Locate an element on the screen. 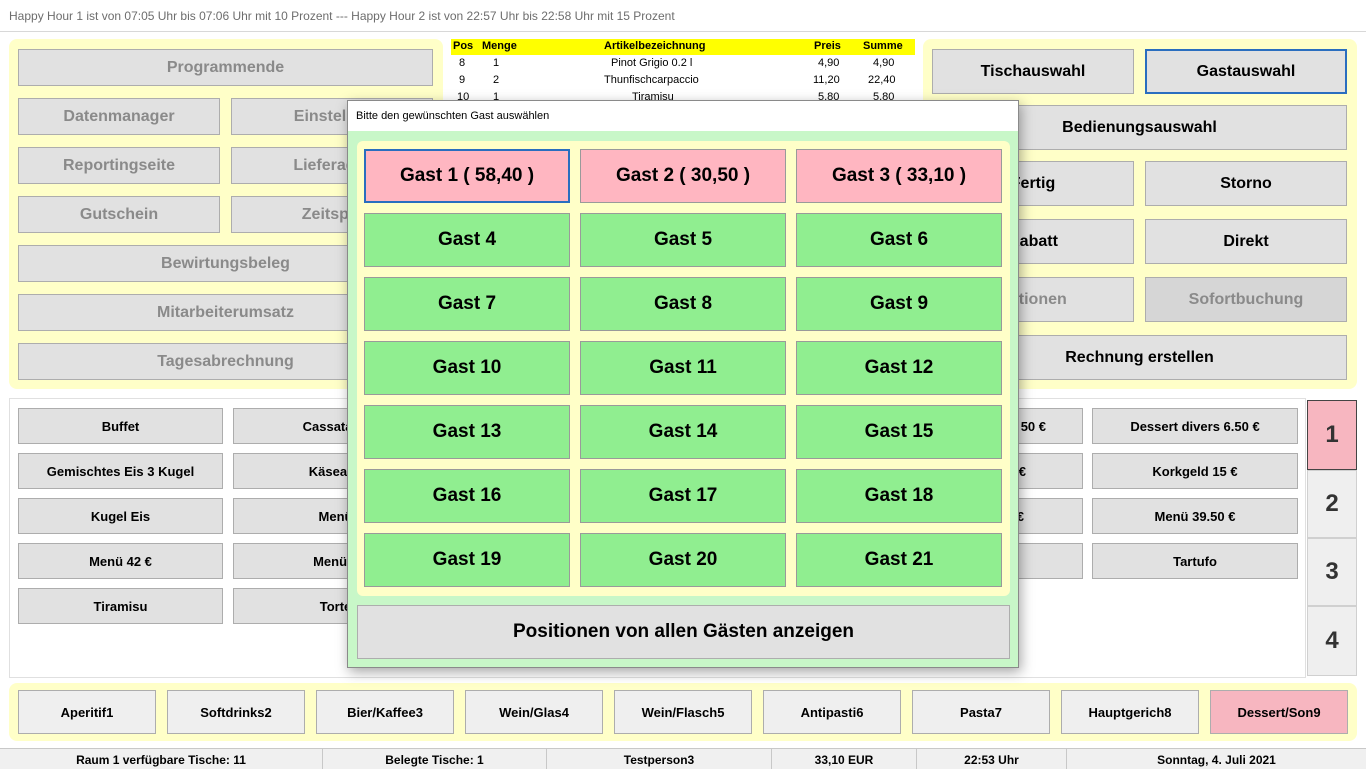 The width and height of the screenshot is (1366, 769). col-menge-header: Menge is located at coordinates (499, 46).